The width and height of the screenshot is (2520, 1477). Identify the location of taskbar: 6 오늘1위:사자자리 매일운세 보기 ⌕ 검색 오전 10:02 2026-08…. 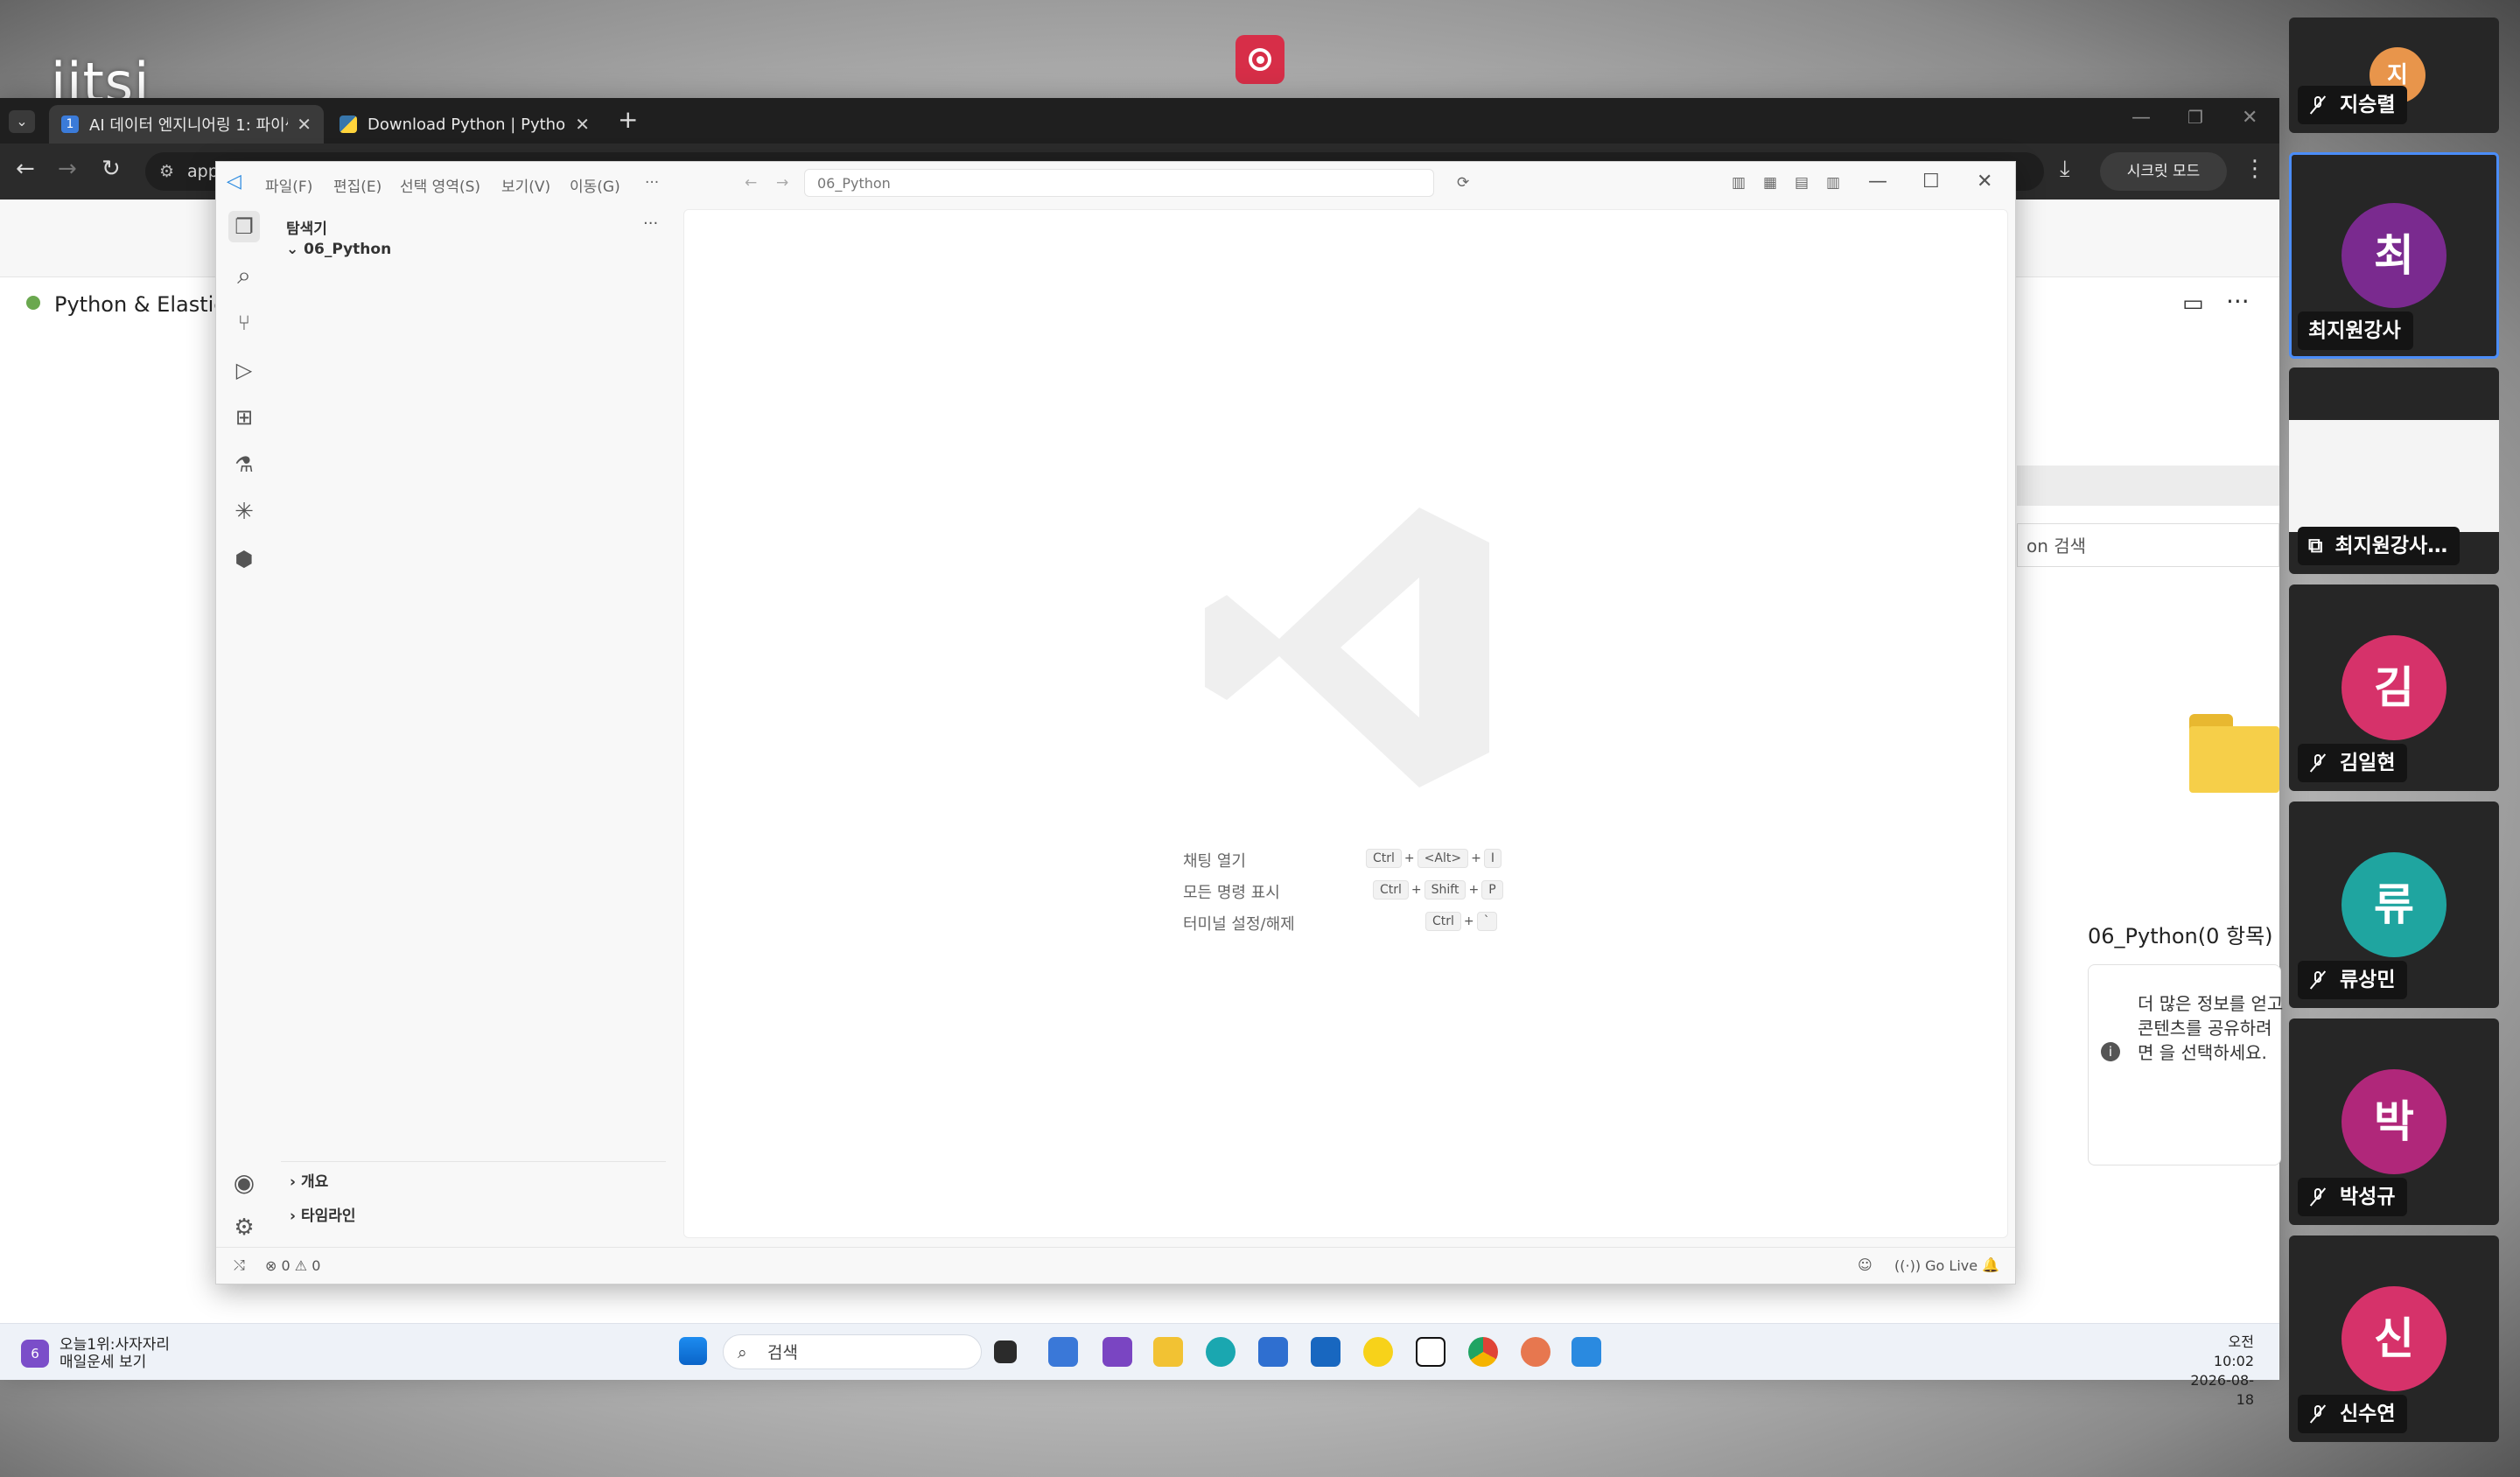
(1139, 1365).